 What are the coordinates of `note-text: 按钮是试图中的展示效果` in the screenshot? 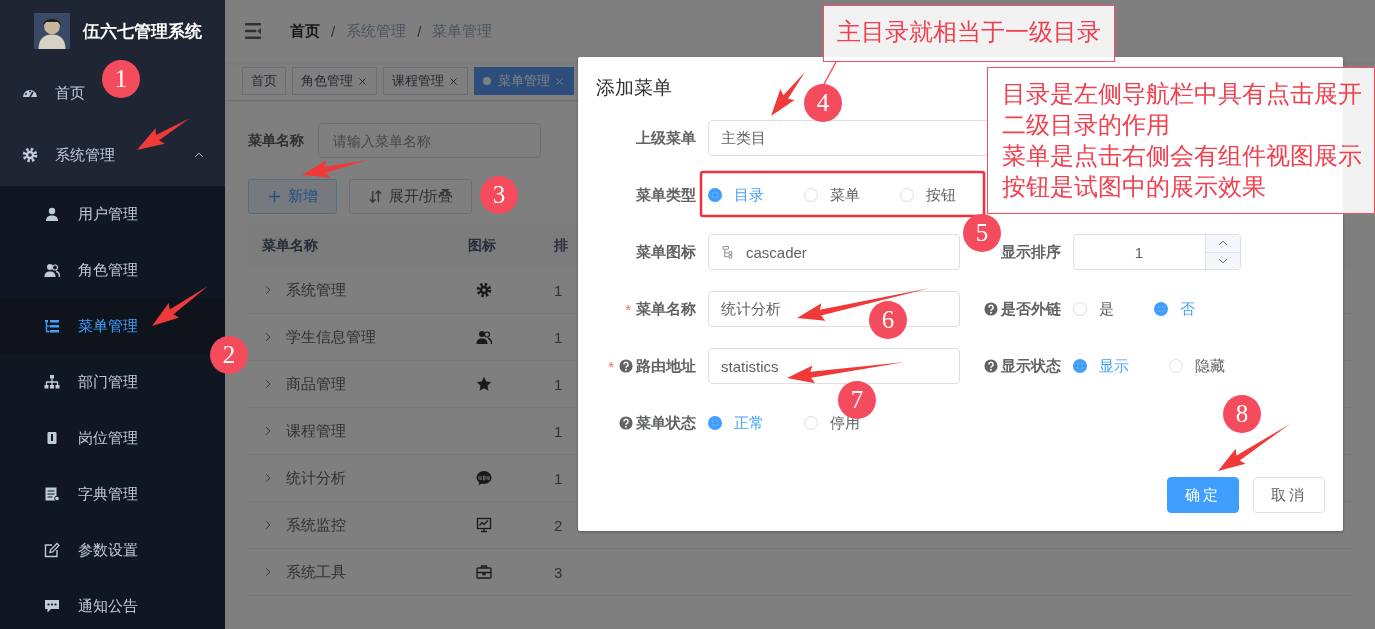 It's located at (1134, 187).